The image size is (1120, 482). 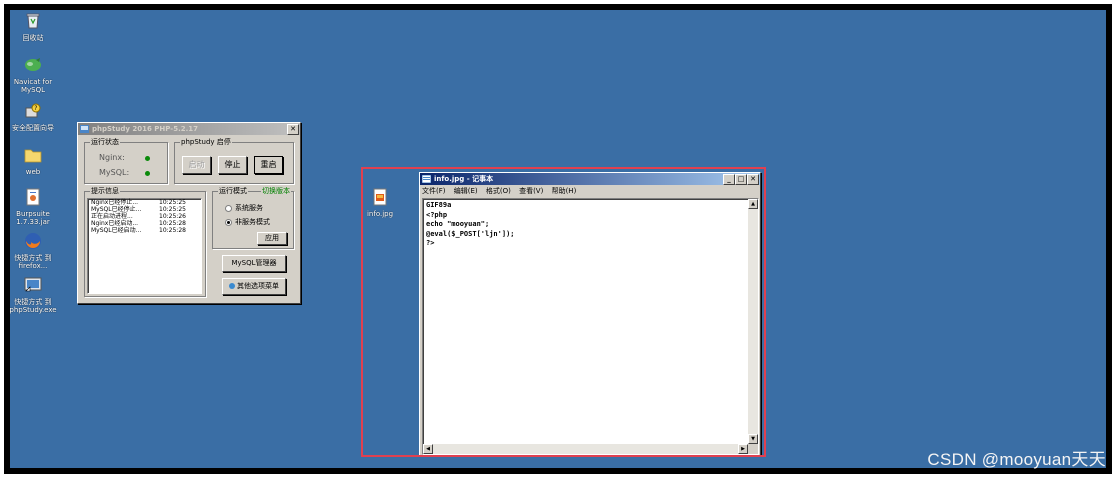 I want to click on log-row: 正在启动进程... 10:25:26, so click(x=138, y=216).